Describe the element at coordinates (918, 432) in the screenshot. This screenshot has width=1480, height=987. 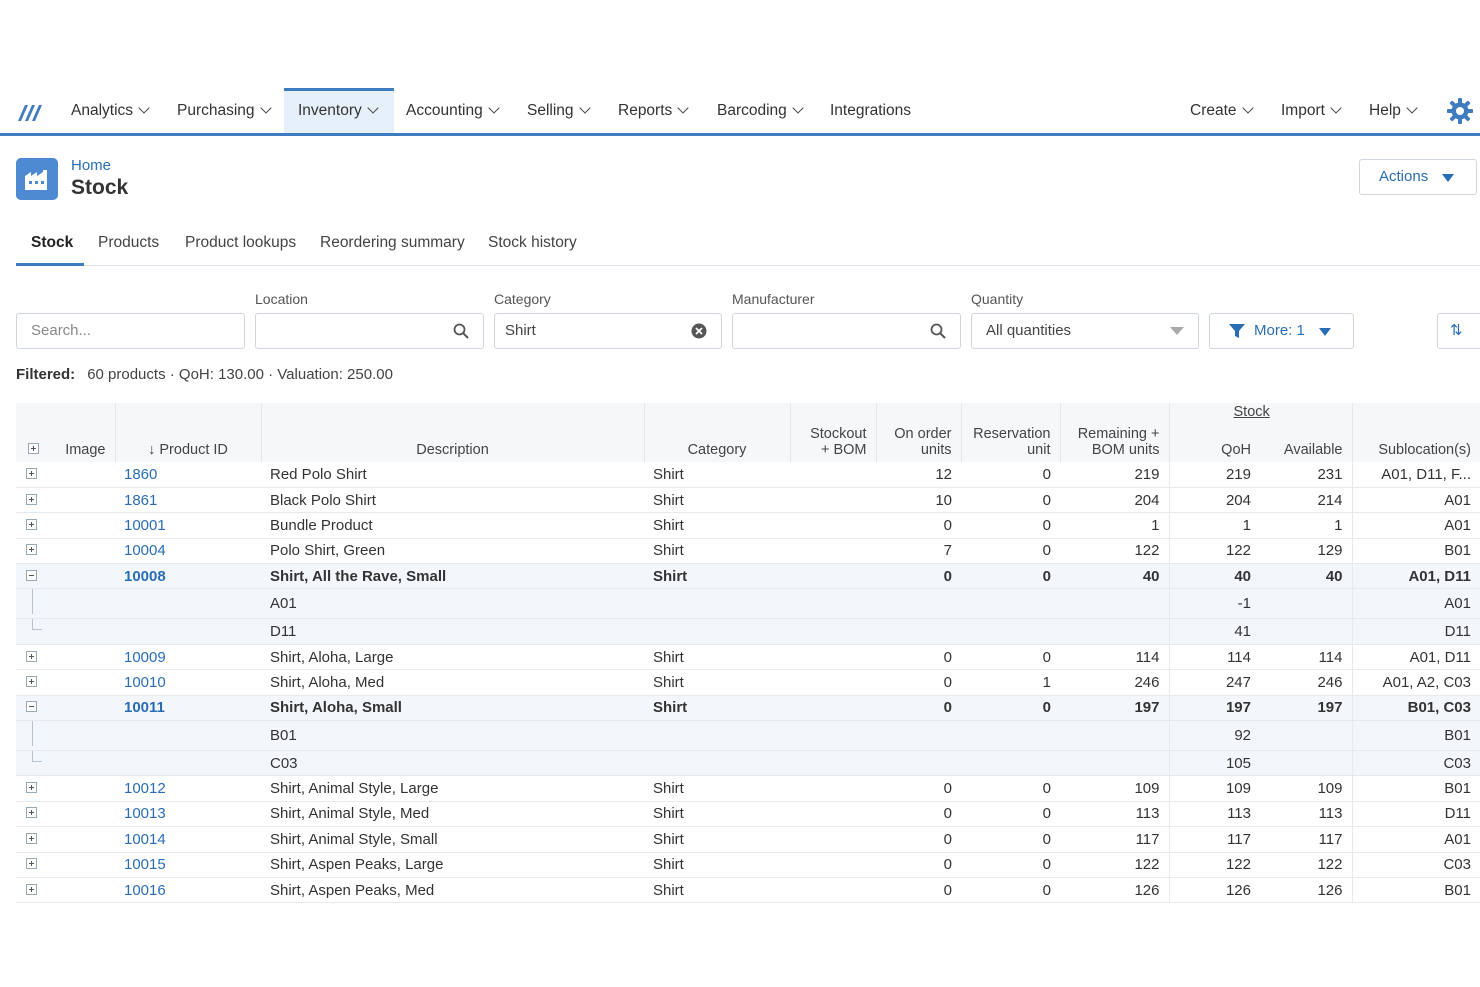
I see `col-on-order: On order units` at that location.